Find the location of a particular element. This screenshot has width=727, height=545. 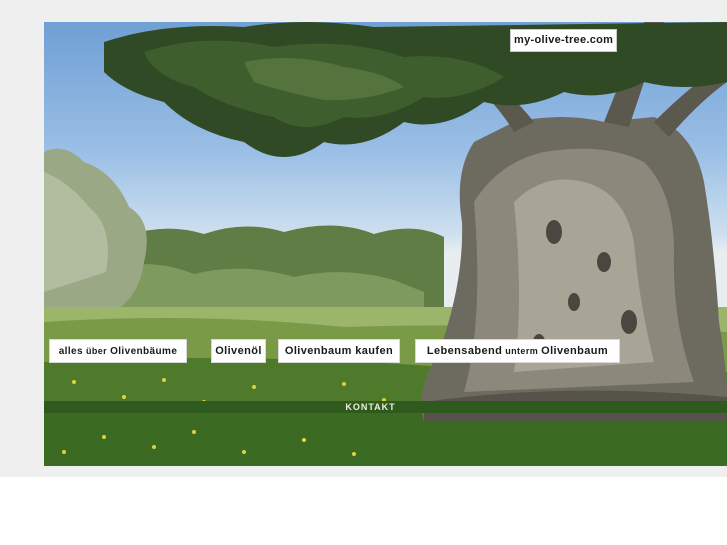

contact-link: KONTAKT is located at coordinates (370, 407).